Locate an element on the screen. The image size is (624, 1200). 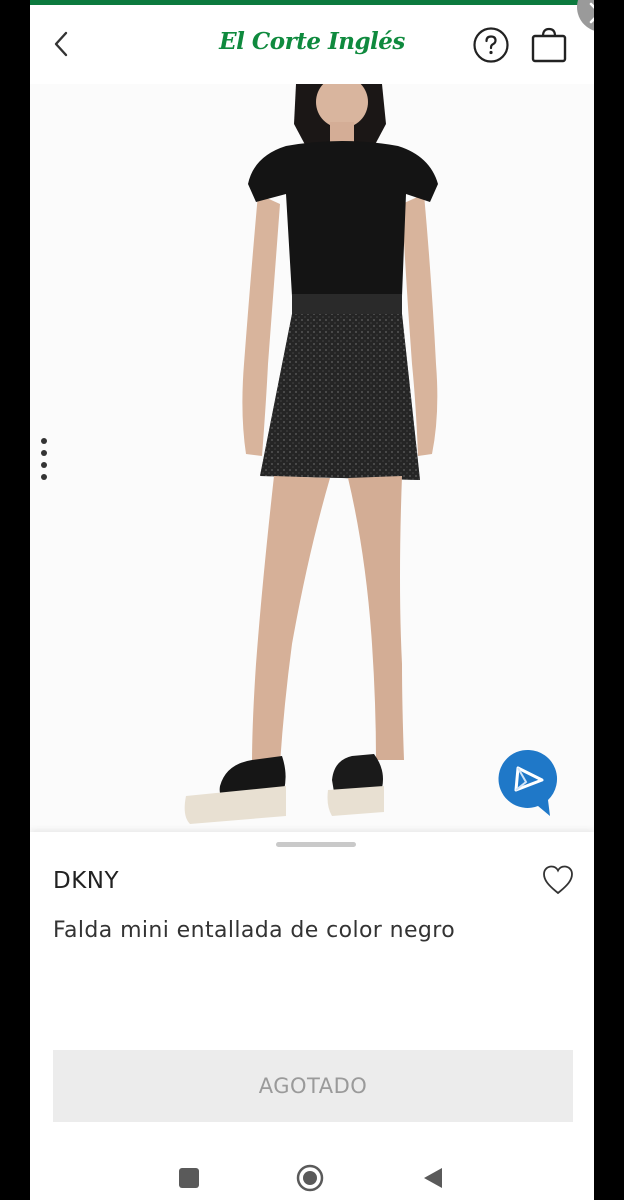
shopping-bag-button is located at coordinates (549, 45).